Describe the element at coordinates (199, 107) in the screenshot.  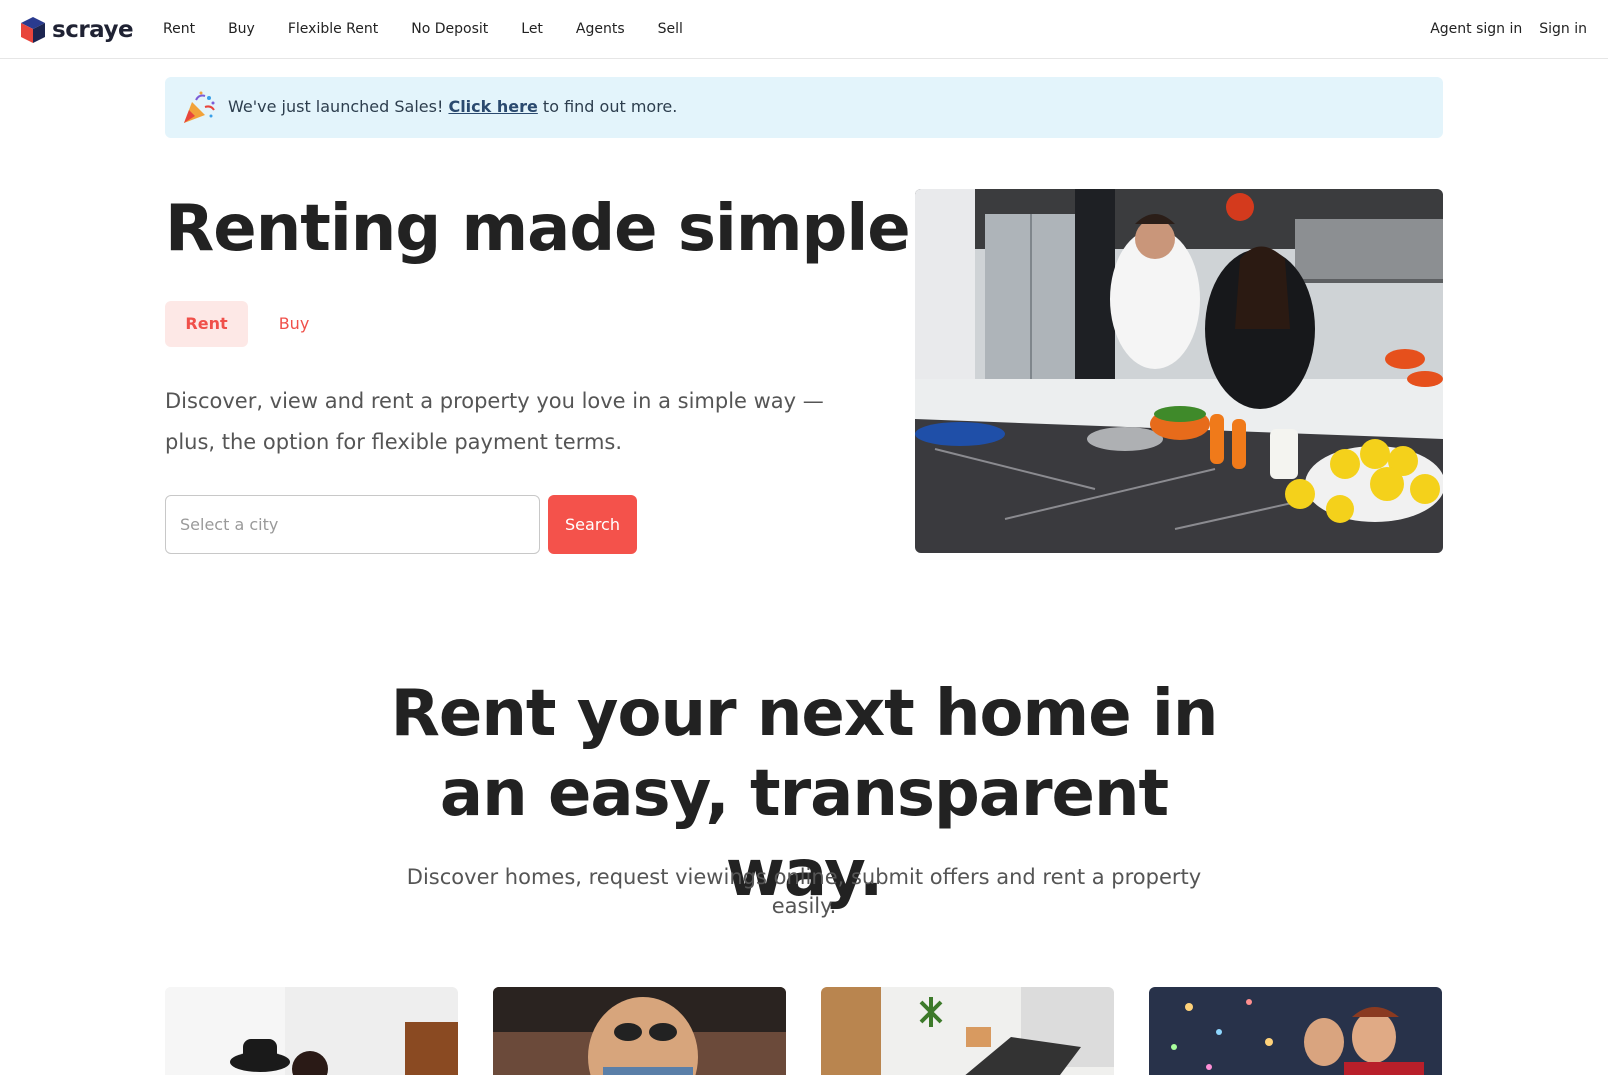
I see `party-popper-icon` at that location.